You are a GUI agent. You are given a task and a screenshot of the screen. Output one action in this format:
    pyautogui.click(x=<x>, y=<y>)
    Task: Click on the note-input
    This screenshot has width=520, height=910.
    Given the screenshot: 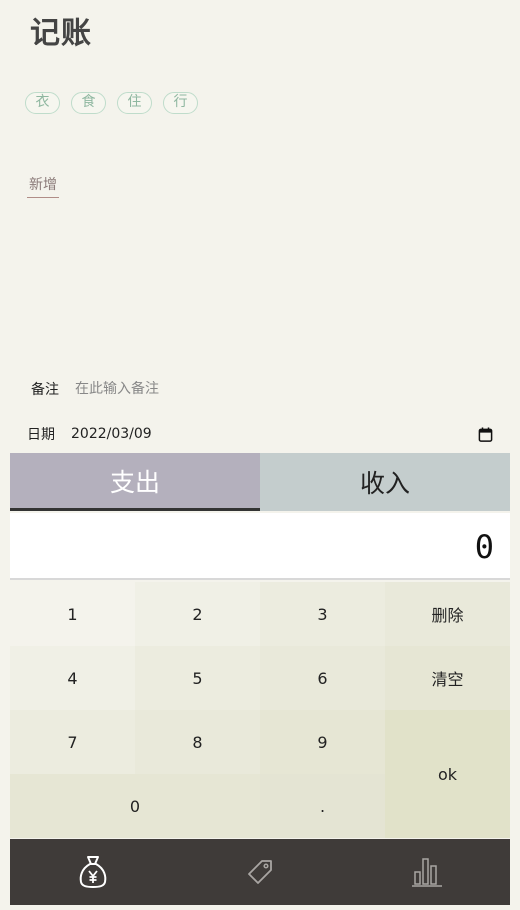 What is the action you would take?
    pyautogui.click(x=225, y=389)
    